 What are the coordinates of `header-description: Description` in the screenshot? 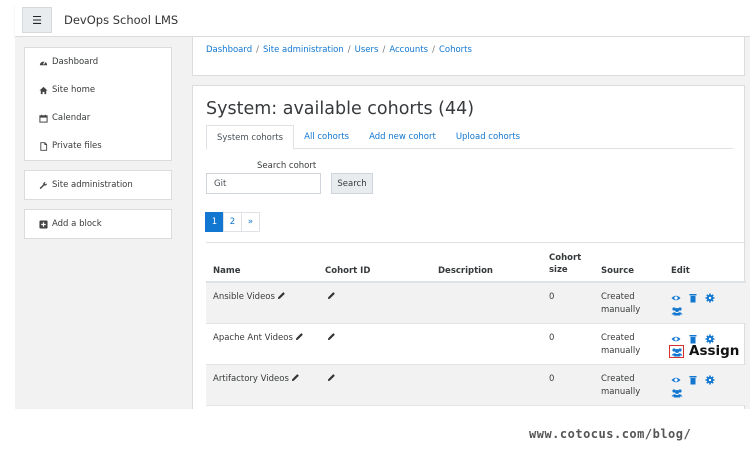 It's located at (465, 271).